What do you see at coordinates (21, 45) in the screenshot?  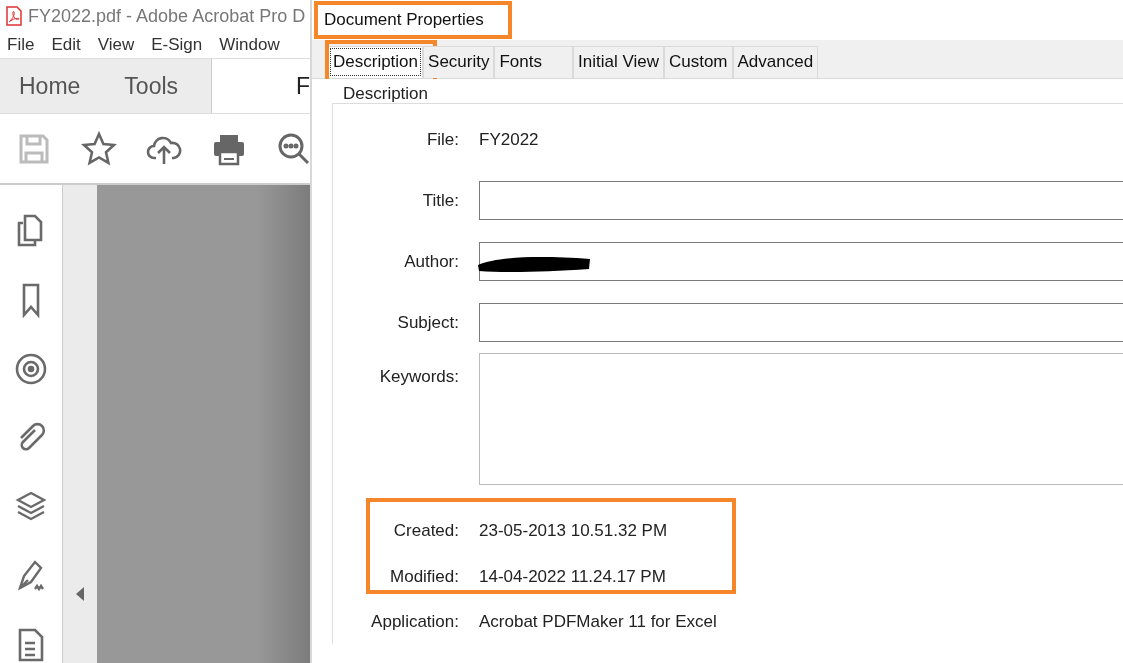 I see `menu-item: File` at bounding box center [21, 45].